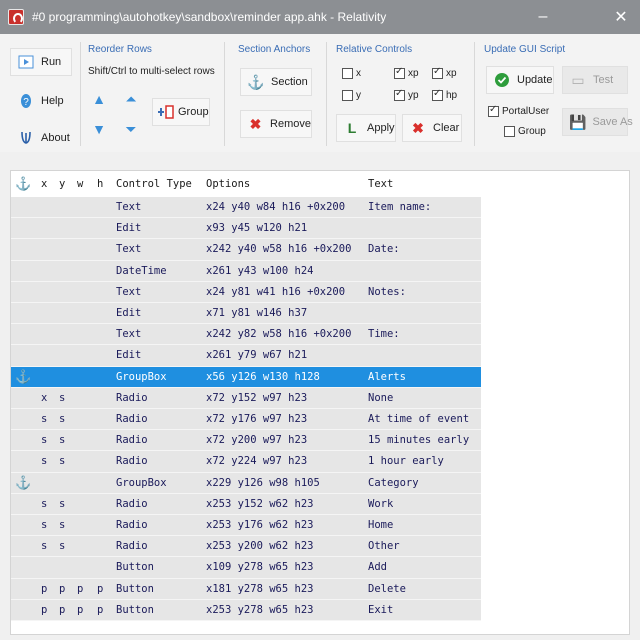 The image size is (640, 640). I want to click on table-row: s s Radio x72 y224 w97 h23 1 hour early, so click(246, 462).